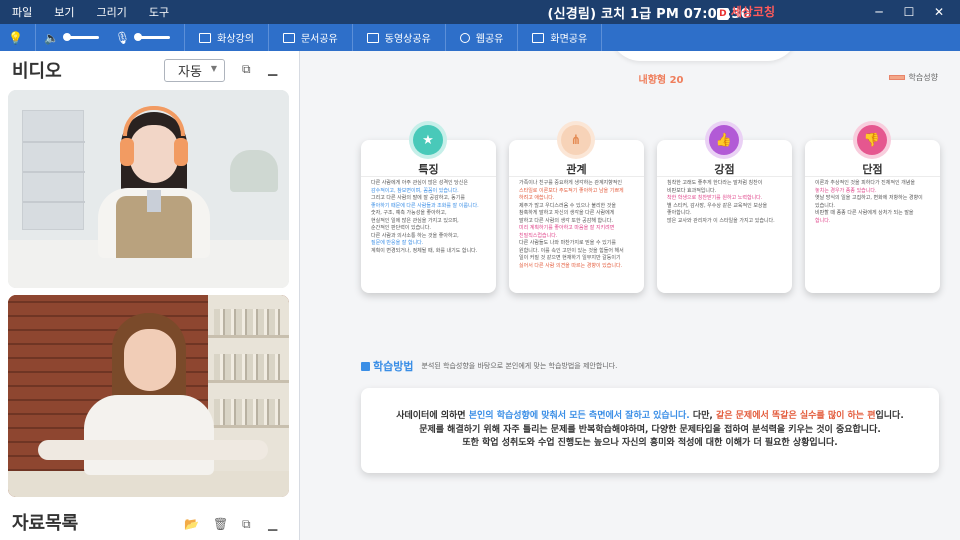 This screenshot has width=960, height=540. What do you see at coordinates (489, 39) in the screenshot?
I see `web-share-label: 웹공유` at bounding box center [489, 39].